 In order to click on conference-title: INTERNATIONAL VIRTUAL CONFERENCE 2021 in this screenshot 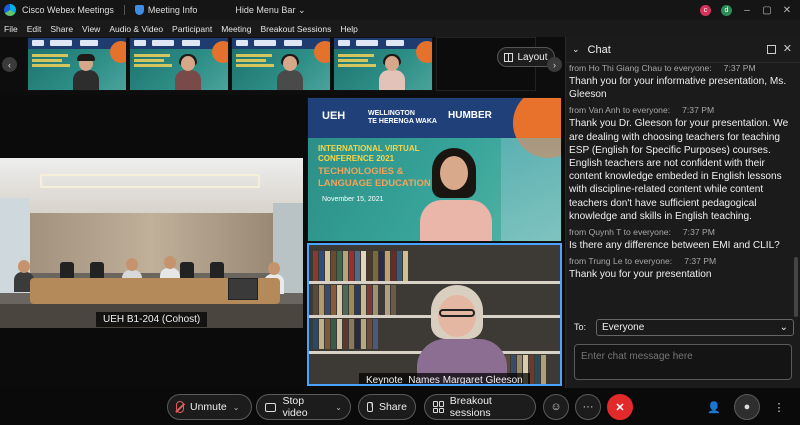, I will do `click(368, 154)`.